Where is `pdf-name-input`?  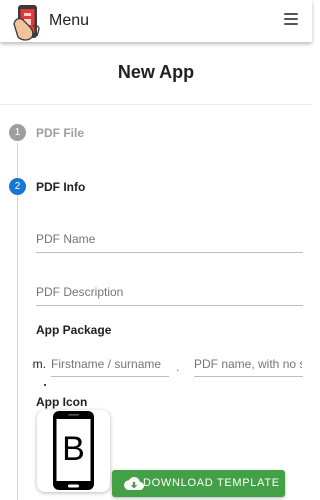 pdf-name-input is located at coordinates (169, 239).